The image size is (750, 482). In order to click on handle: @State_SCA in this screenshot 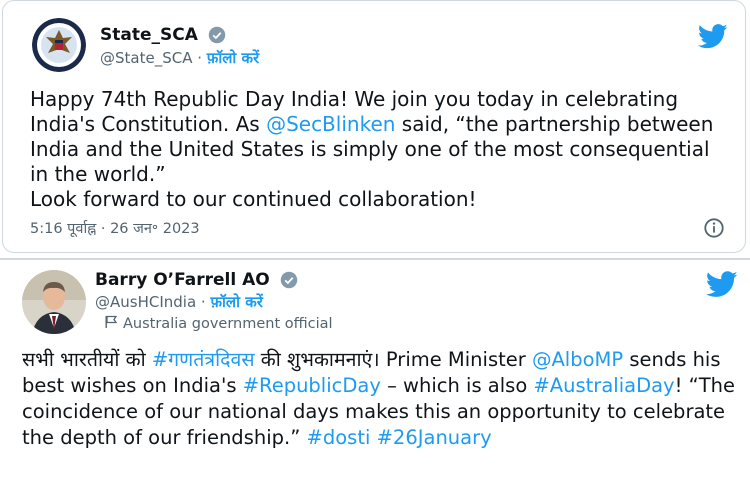, I will do `click(146, 58)`.